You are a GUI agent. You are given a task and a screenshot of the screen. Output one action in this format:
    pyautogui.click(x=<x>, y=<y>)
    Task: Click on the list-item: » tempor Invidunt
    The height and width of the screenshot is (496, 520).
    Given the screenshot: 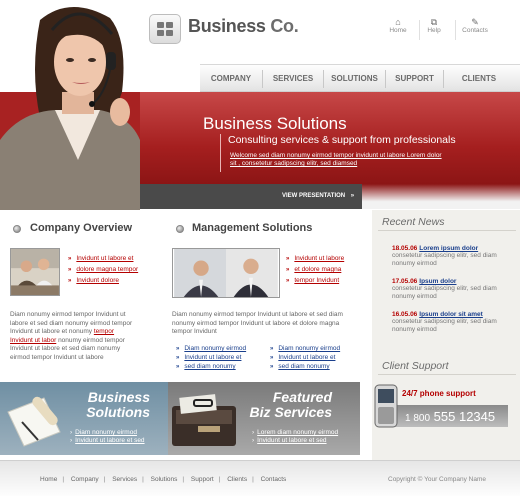 What is the action you would take?
    pyautogui.click(x=315, y=280)
    